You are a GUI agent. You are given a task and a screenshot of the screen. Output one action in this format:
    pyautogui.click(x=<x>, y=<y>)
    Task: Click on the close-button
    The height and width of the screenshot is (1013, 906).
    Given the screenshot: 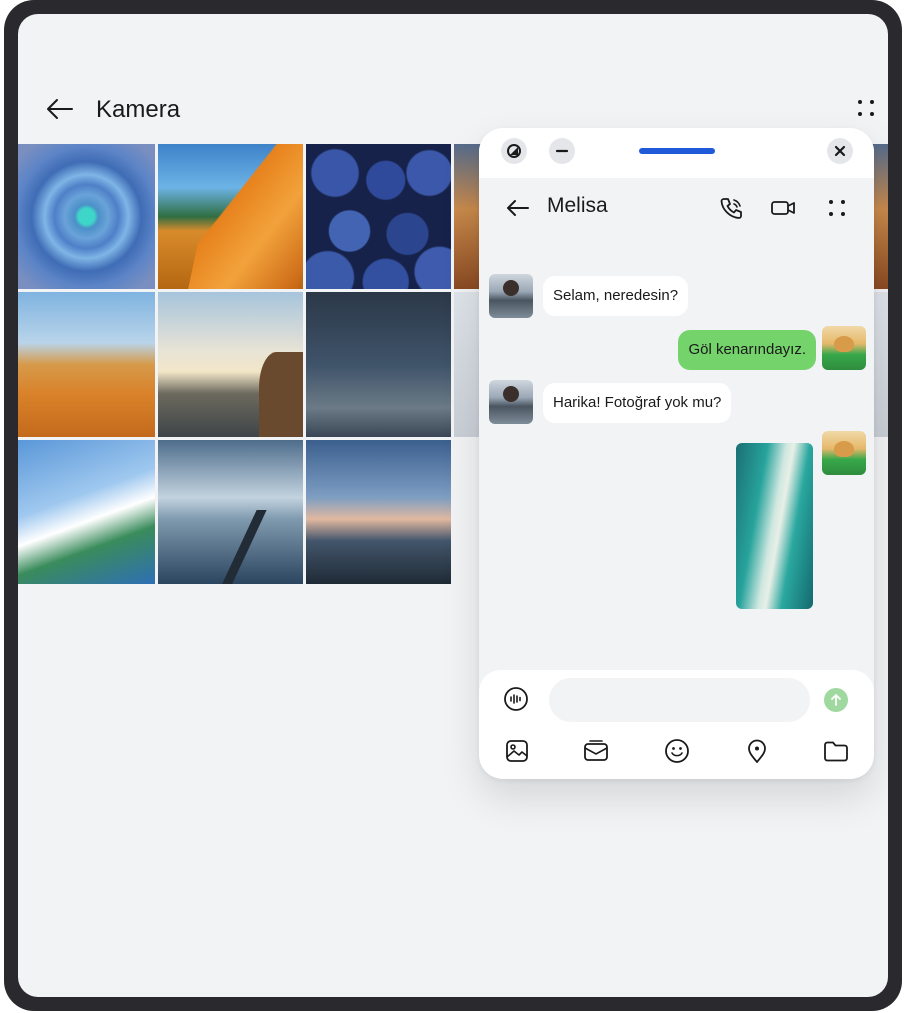 What is the action you would take?
    pyautogui.click(x=840, y=151)
    